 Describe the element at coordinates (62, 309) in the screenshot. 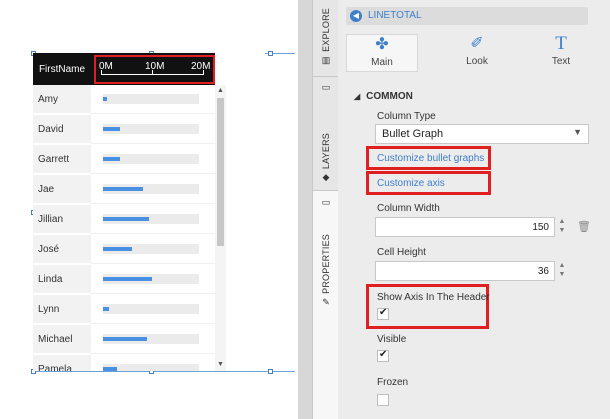

I see `firstname-cell: Lynn` at that location.